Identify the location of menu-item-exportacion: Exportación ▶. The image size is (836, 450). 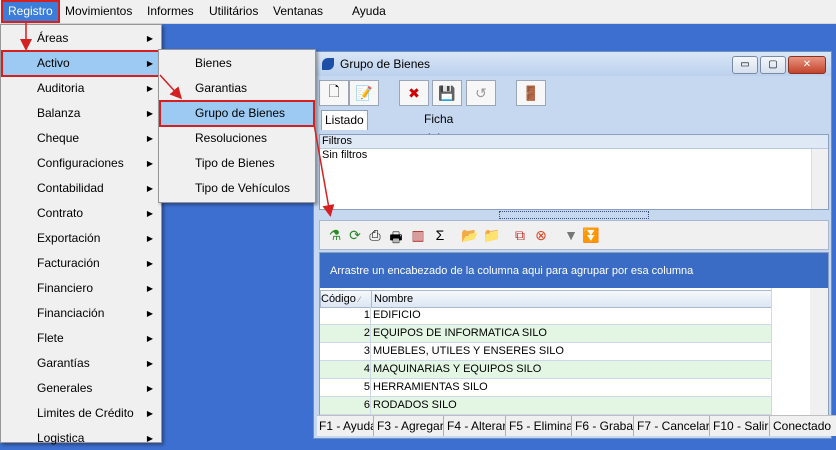
(81, 238).